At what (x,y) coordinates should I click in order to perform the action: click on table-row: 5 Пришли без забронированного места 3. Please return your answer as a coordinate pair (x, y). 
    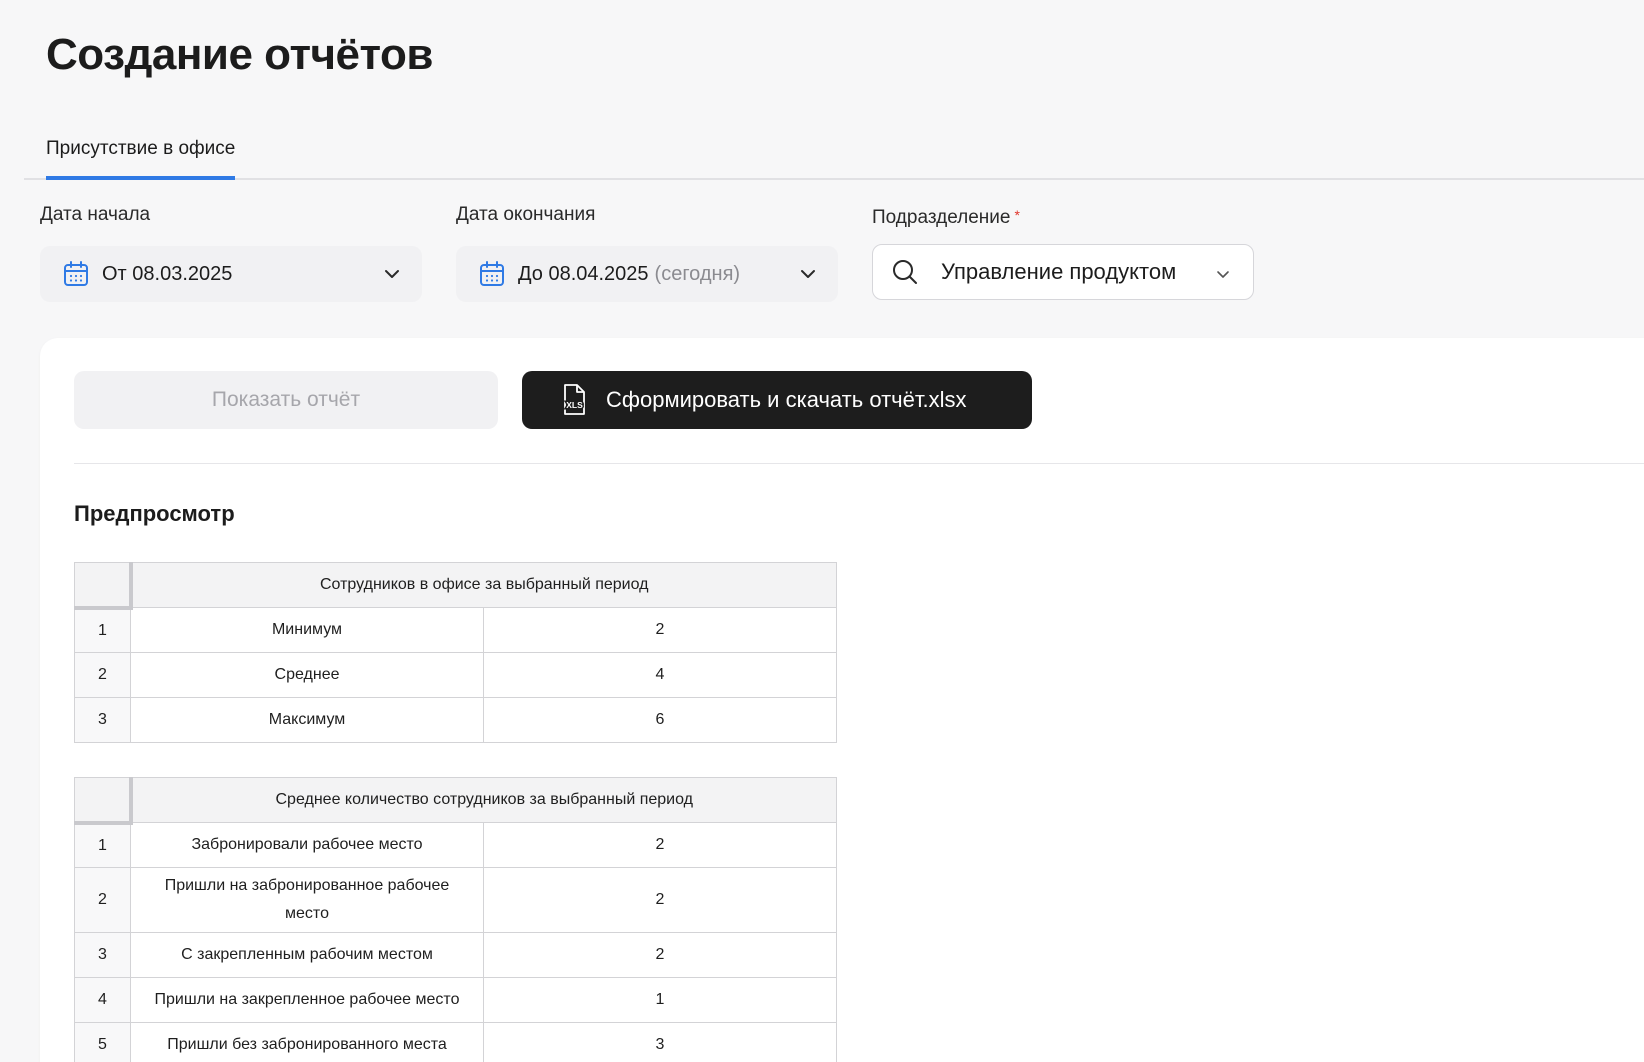
    Looking at the image, I should click on (455, 1042).